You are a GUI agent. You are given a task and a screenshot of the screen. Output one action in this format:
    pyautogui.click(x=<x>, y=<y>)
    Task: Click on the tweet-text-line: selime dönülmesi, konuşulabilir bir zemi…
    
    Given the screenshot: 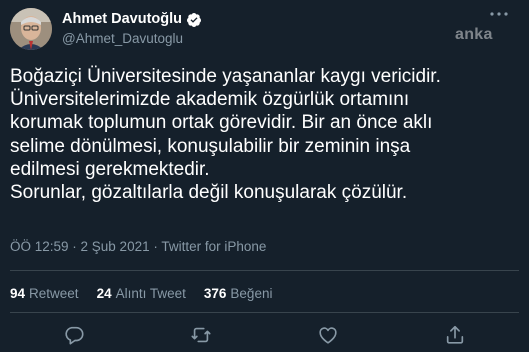 What is the action you would take?
    pyautogui.click(x=210, y=146)
    